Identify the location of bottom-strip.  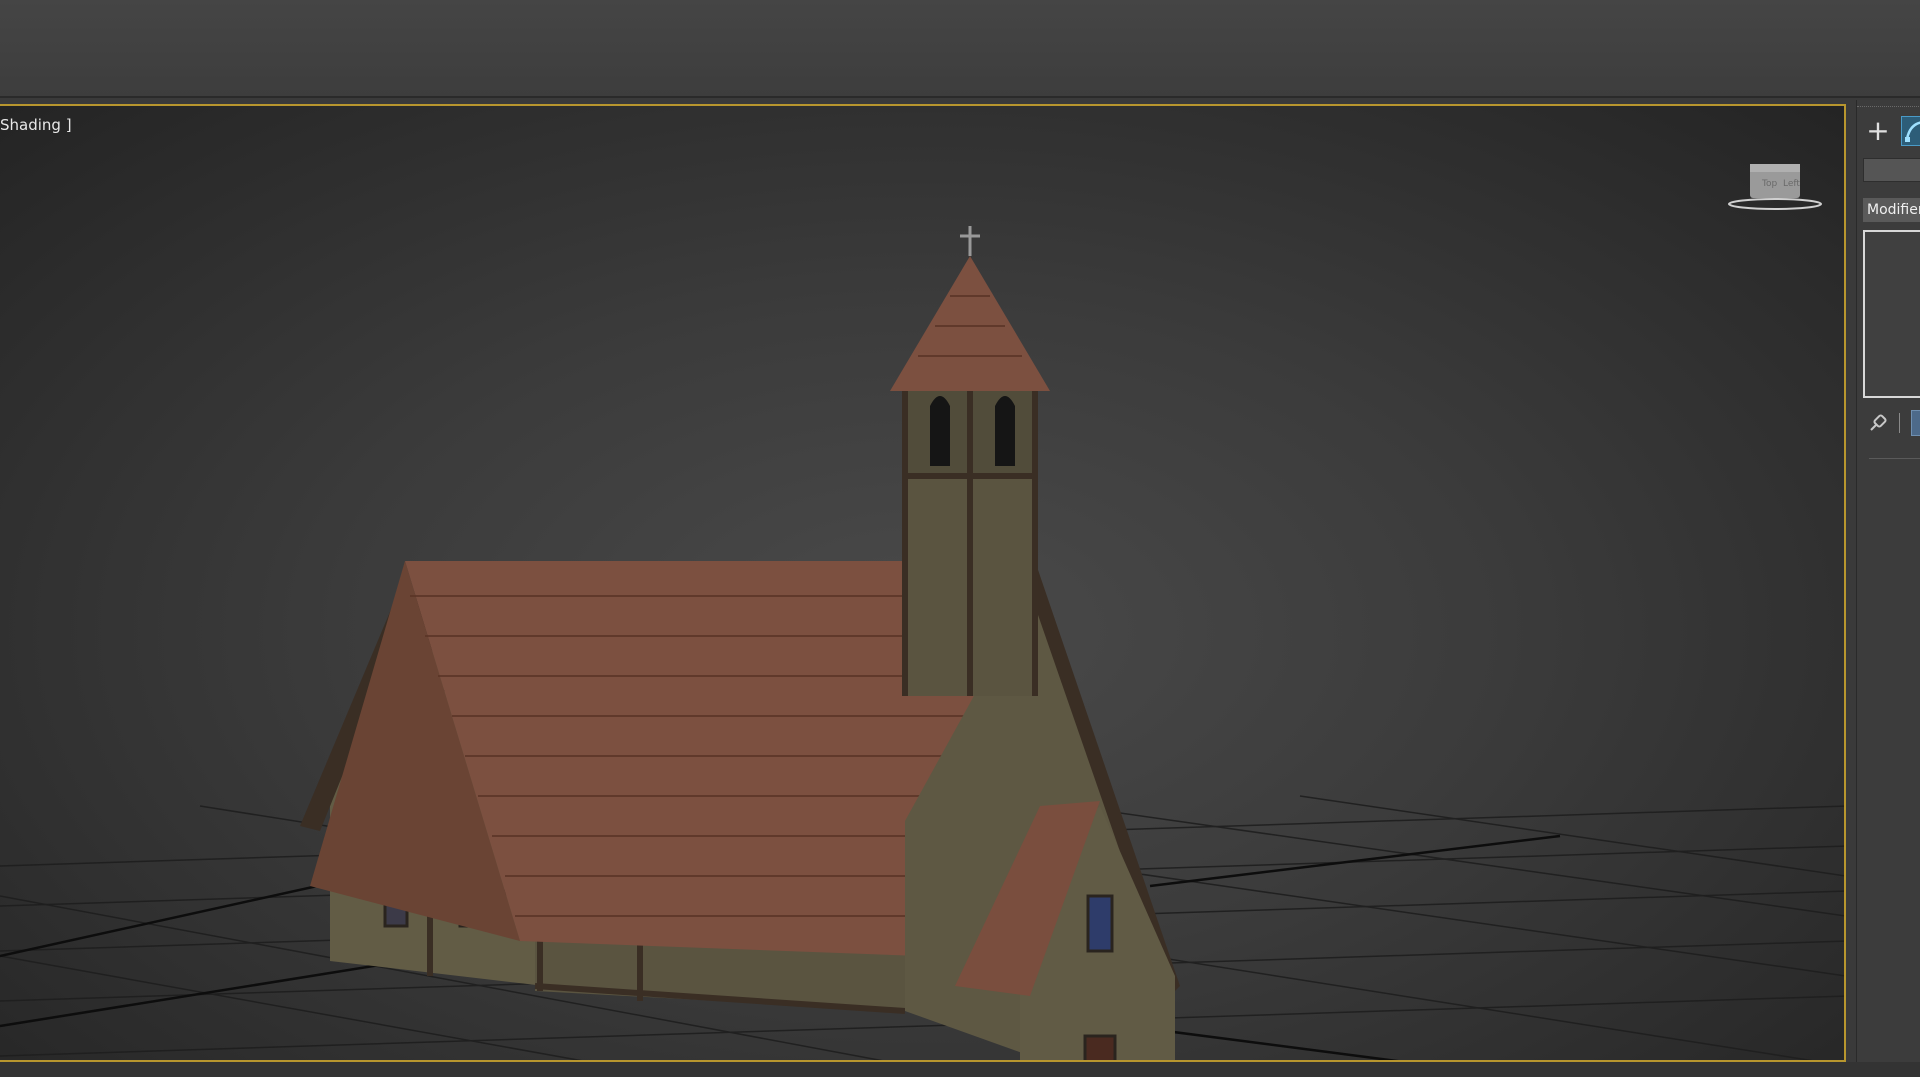
(960, 1069).